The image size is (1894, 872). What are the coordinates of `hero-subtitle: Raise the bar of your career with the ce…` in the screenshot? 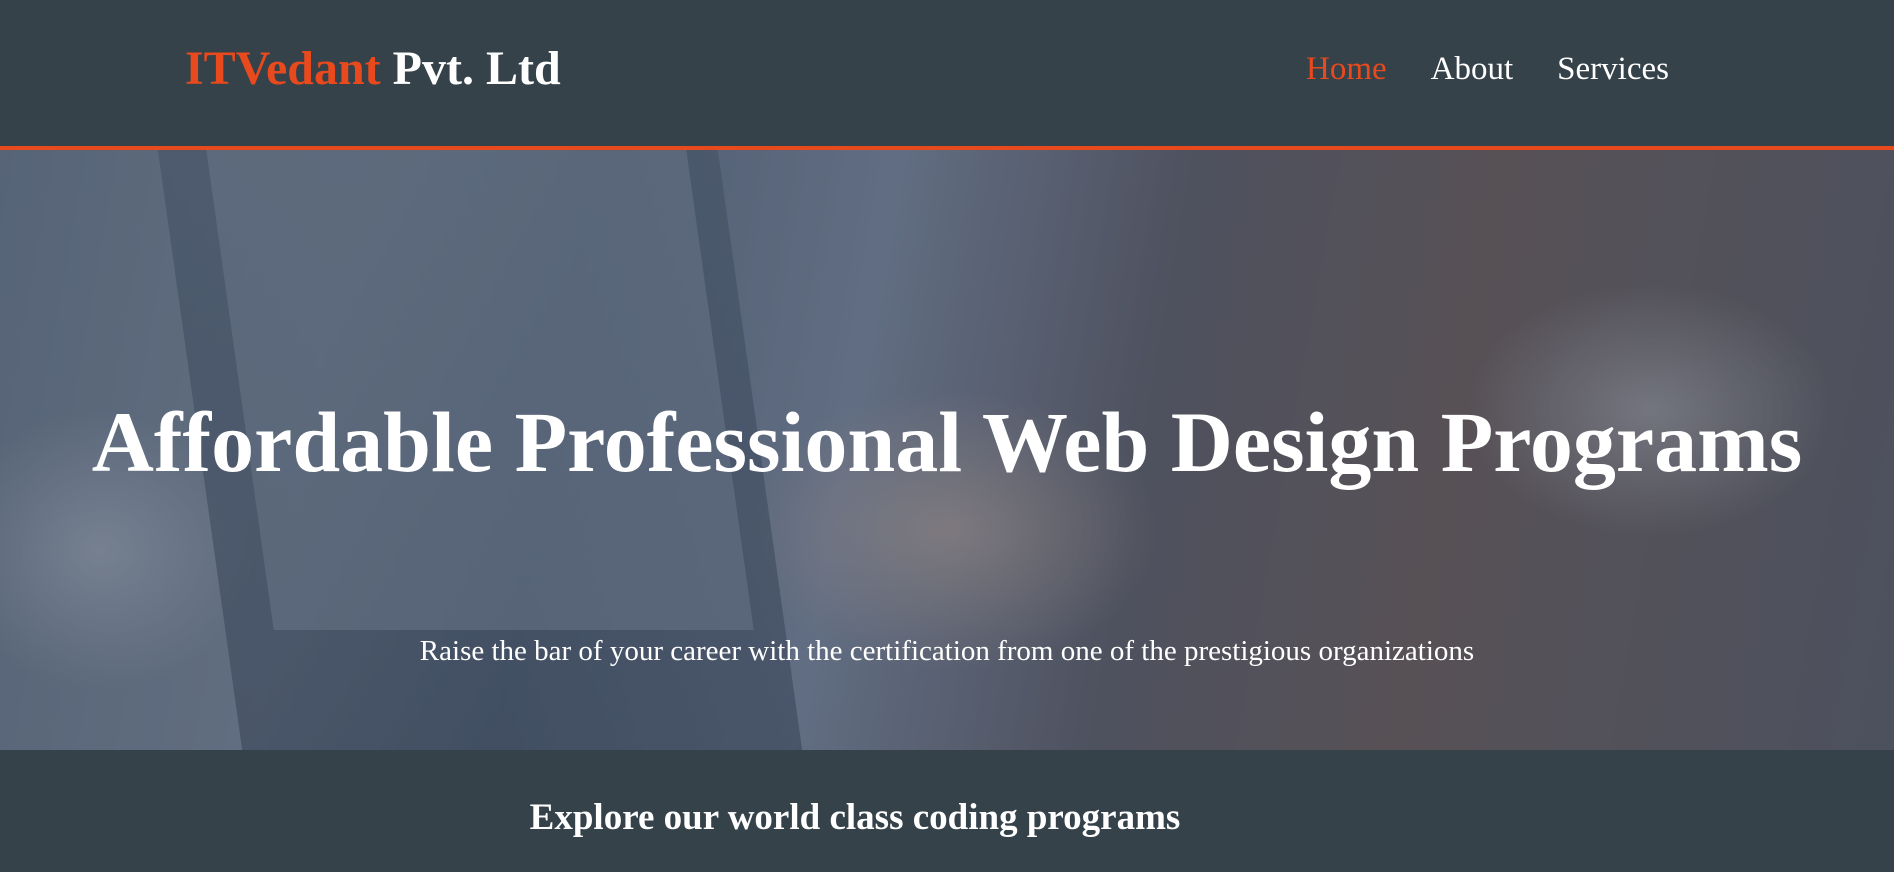 It's located at (947, 651).